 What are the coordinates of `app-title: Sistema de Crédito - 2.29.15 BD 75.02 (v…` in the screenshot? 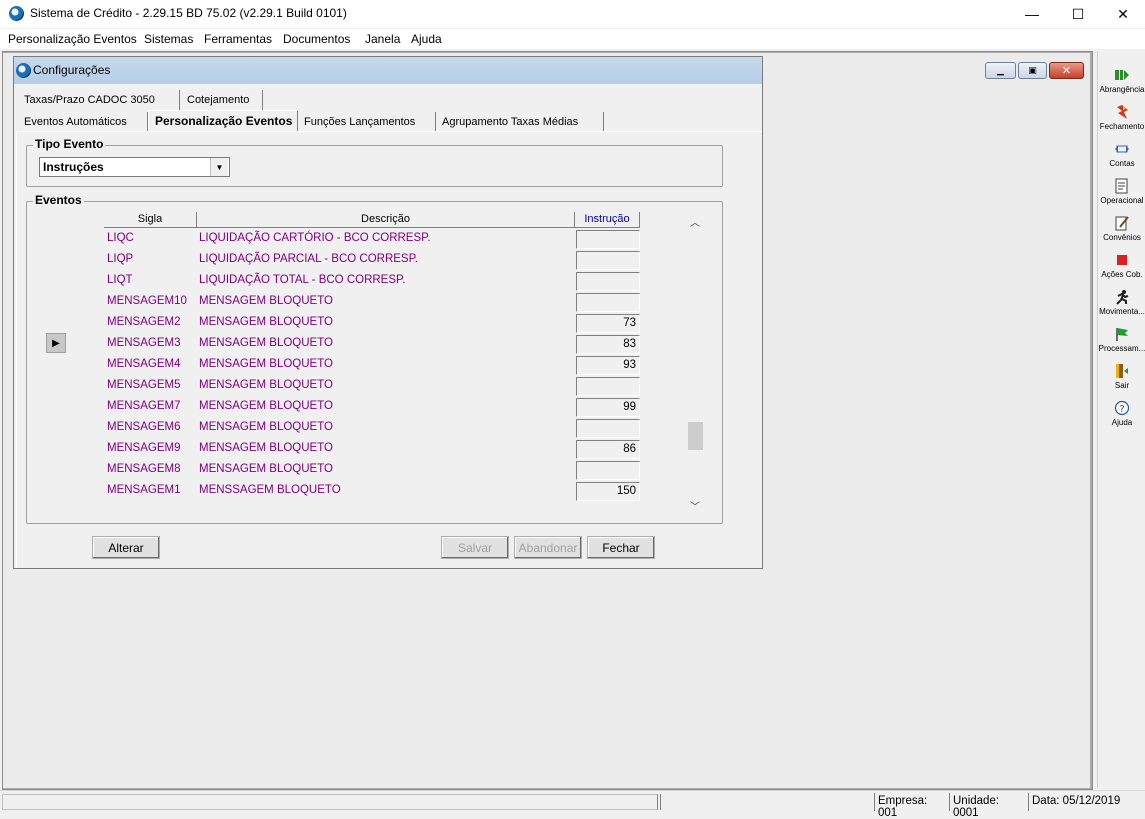 It's located at (188, 13).